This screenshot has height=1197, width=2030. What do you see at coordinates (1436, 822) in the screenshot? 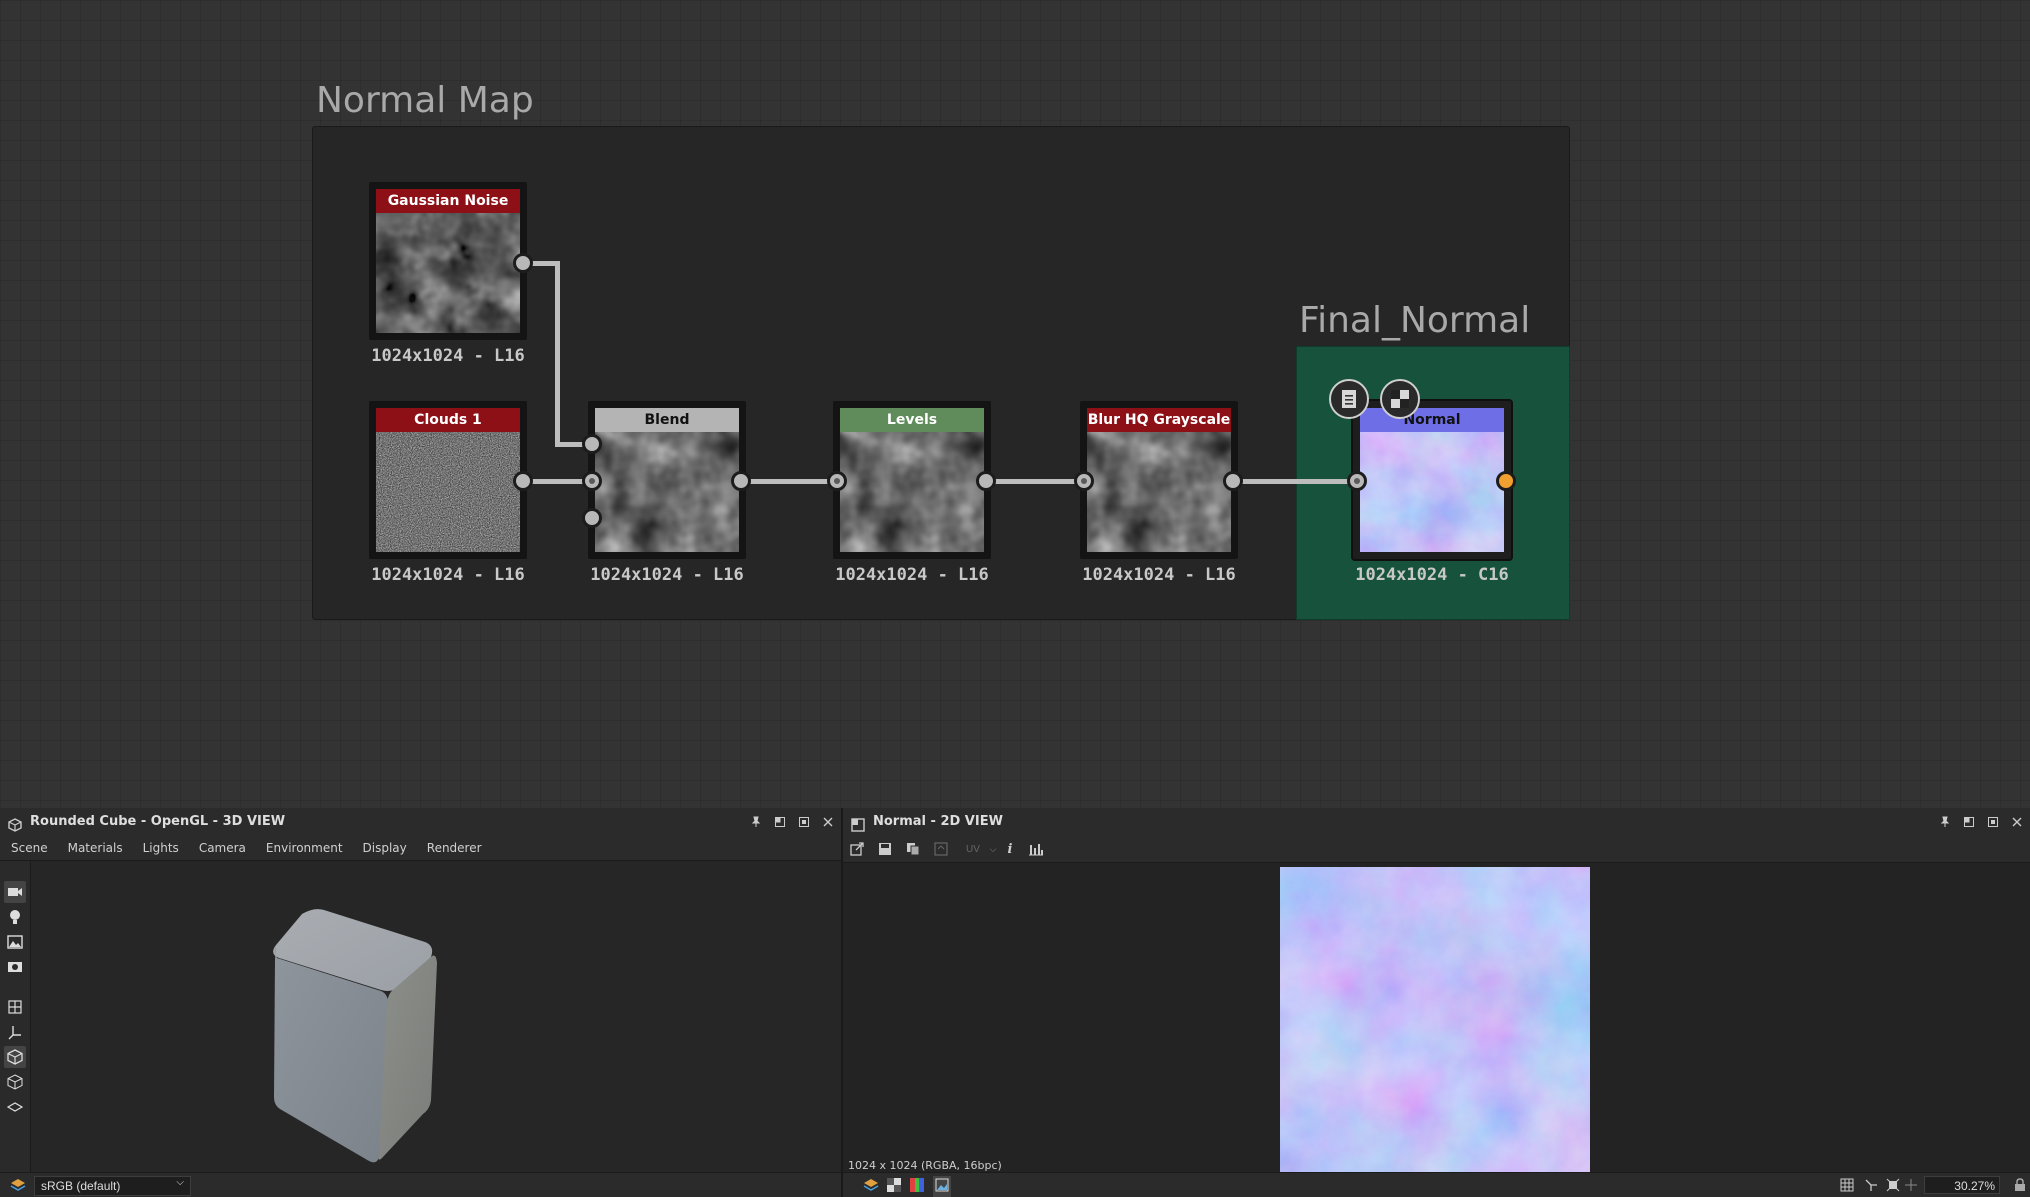
I see `panel-2d-titlebar: Normal - 2D VIEW` at bounding box center [1436, 822].